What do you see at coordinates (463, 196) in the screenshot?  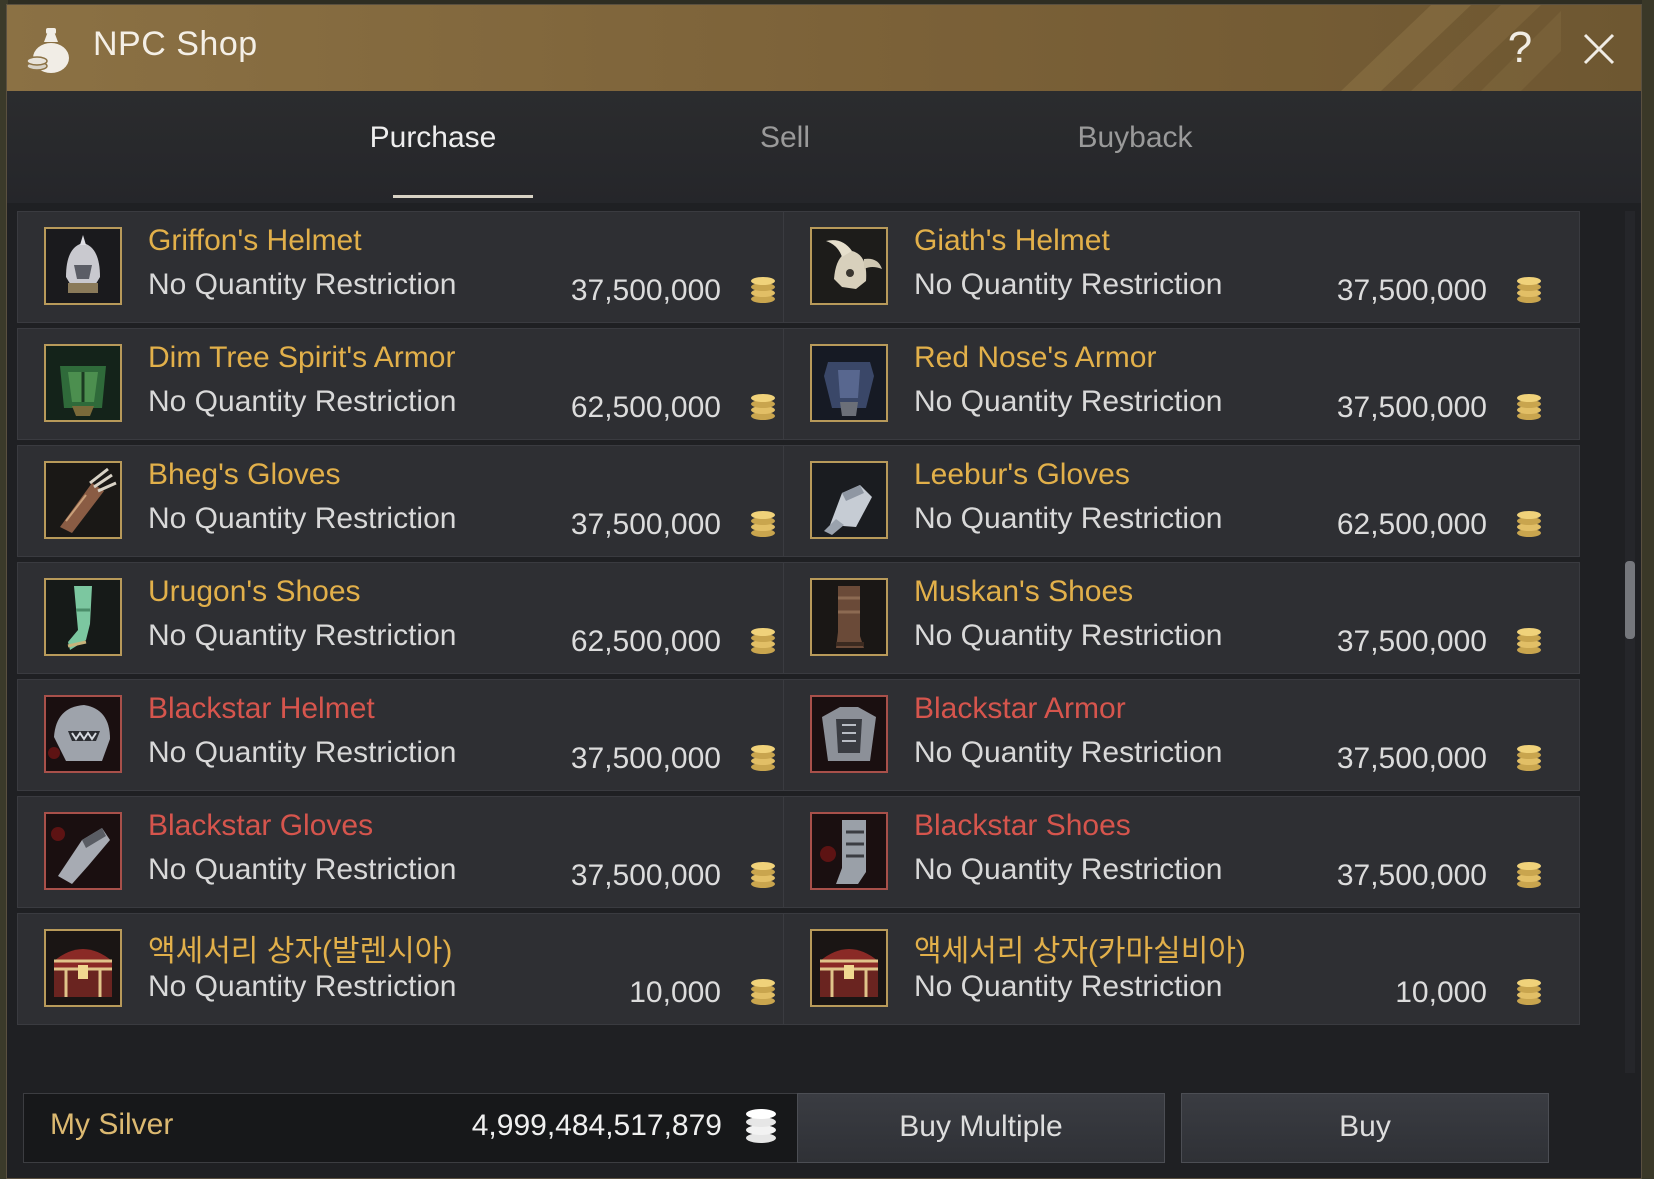 I see `active-tab-indicator` at bounding box center [463, 196].